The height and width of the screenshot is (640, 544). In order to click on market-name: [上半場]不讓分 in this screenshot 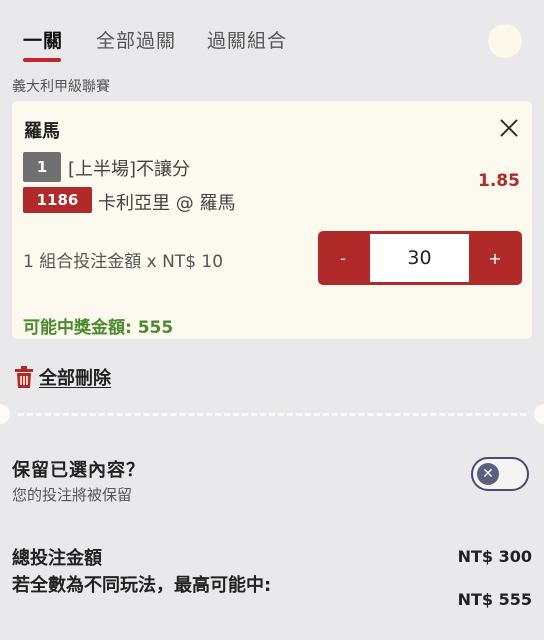, I will do `click(129, 169)`.